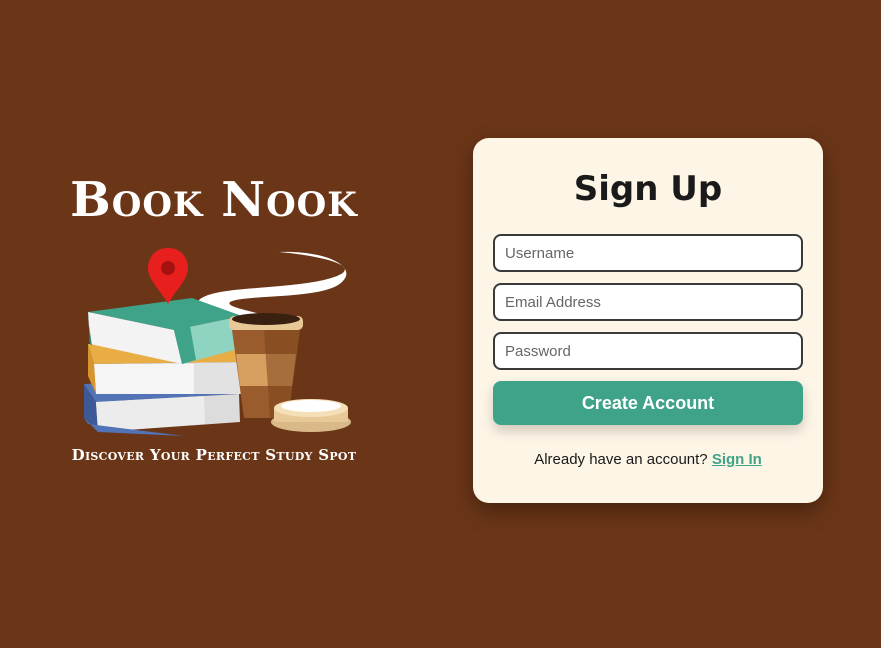  Describe the element at coordinates (737, 459) in the screenshot. I see `signin-link: Sign In` at that location.